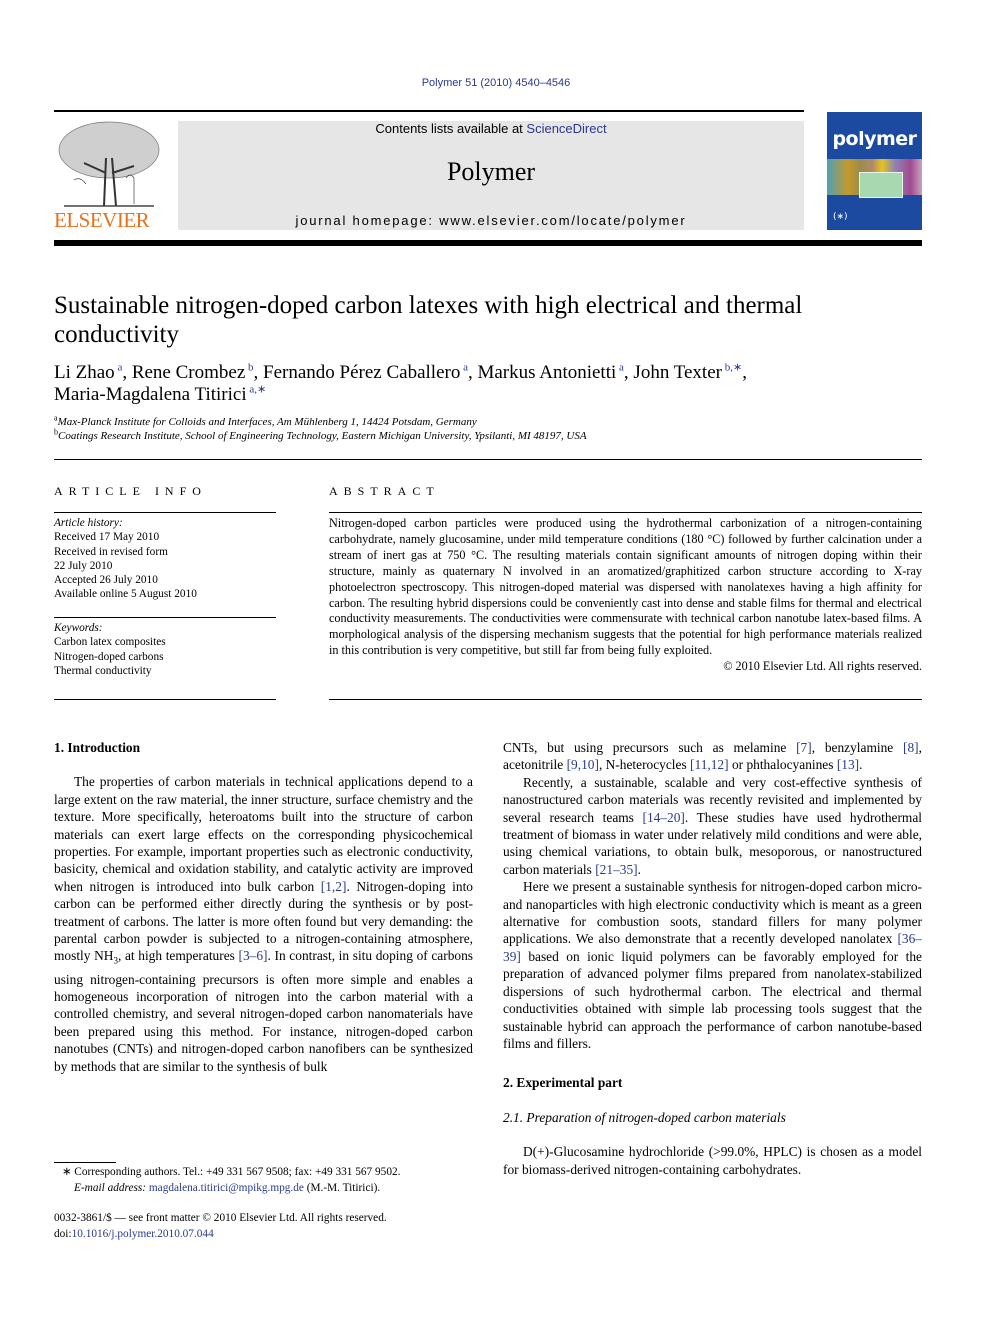 The width and height of the screenshot is (992, 1323). What do you see at coordinates (496, 83) in the screenshot?
I see `journal-reference: Polymer 51 (2010) 4540–4546` at bounding box center [496, 83].